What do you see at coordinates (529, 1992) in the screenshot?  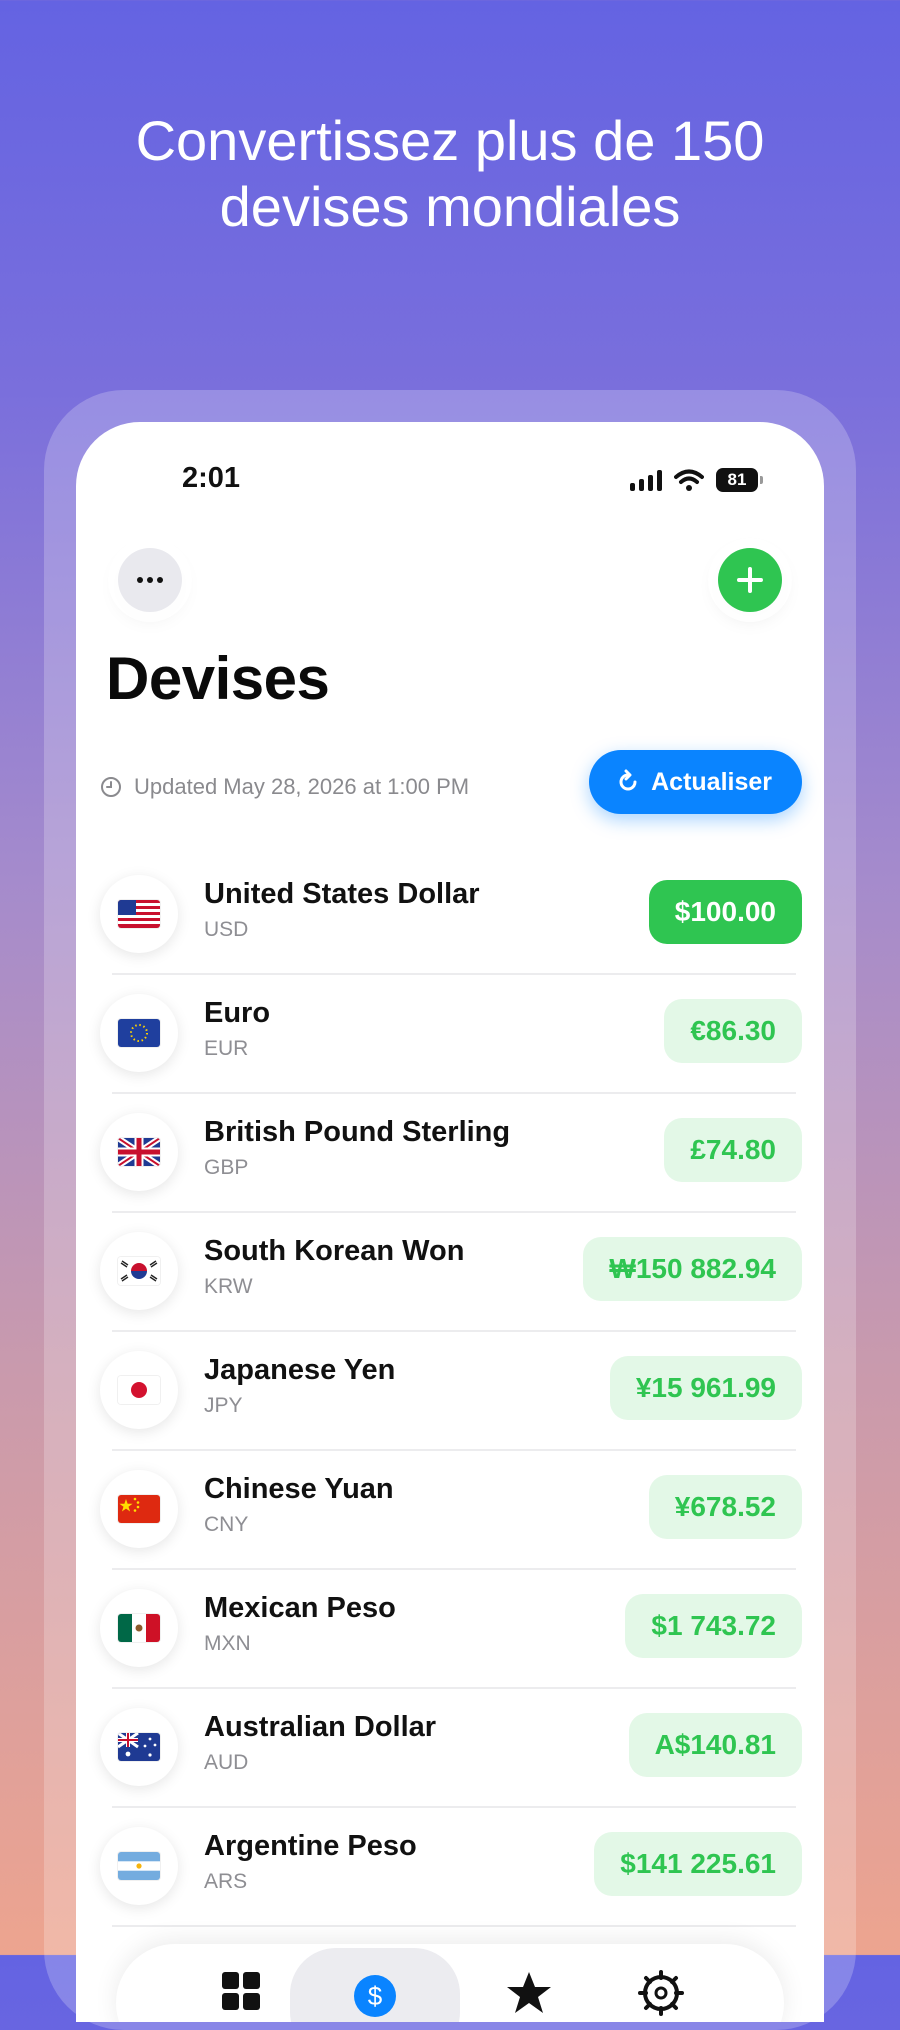 I see `star-icon` at bounding box center [529, 1992].